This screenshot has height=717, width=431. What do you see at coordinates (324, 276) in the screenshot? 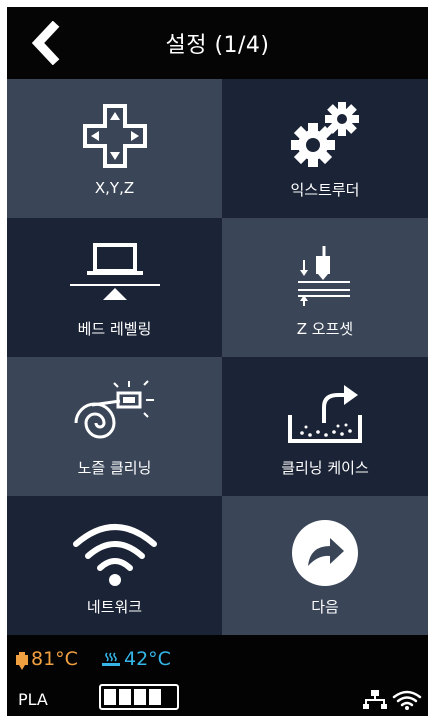
I see `z-offset-icon` at bounding box center [324, 276].